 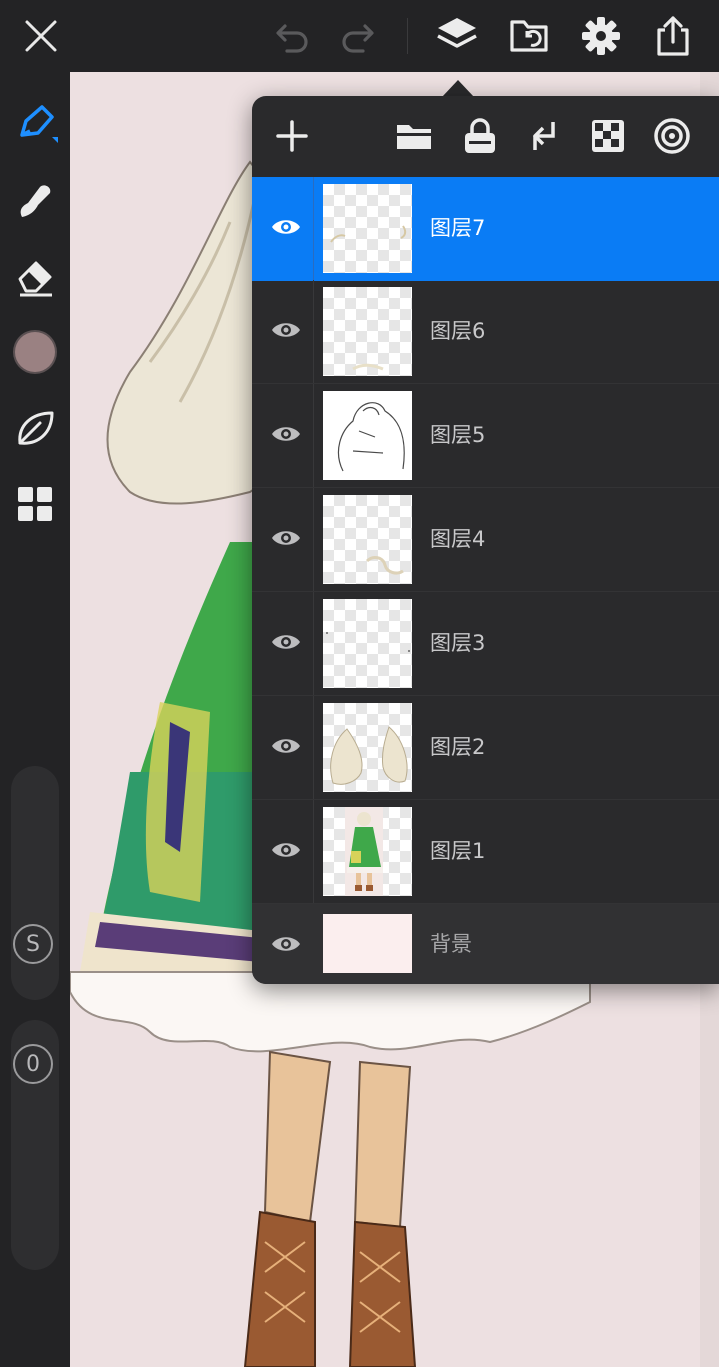 I want to click on top-toolbar, so click(x=359, y=36).